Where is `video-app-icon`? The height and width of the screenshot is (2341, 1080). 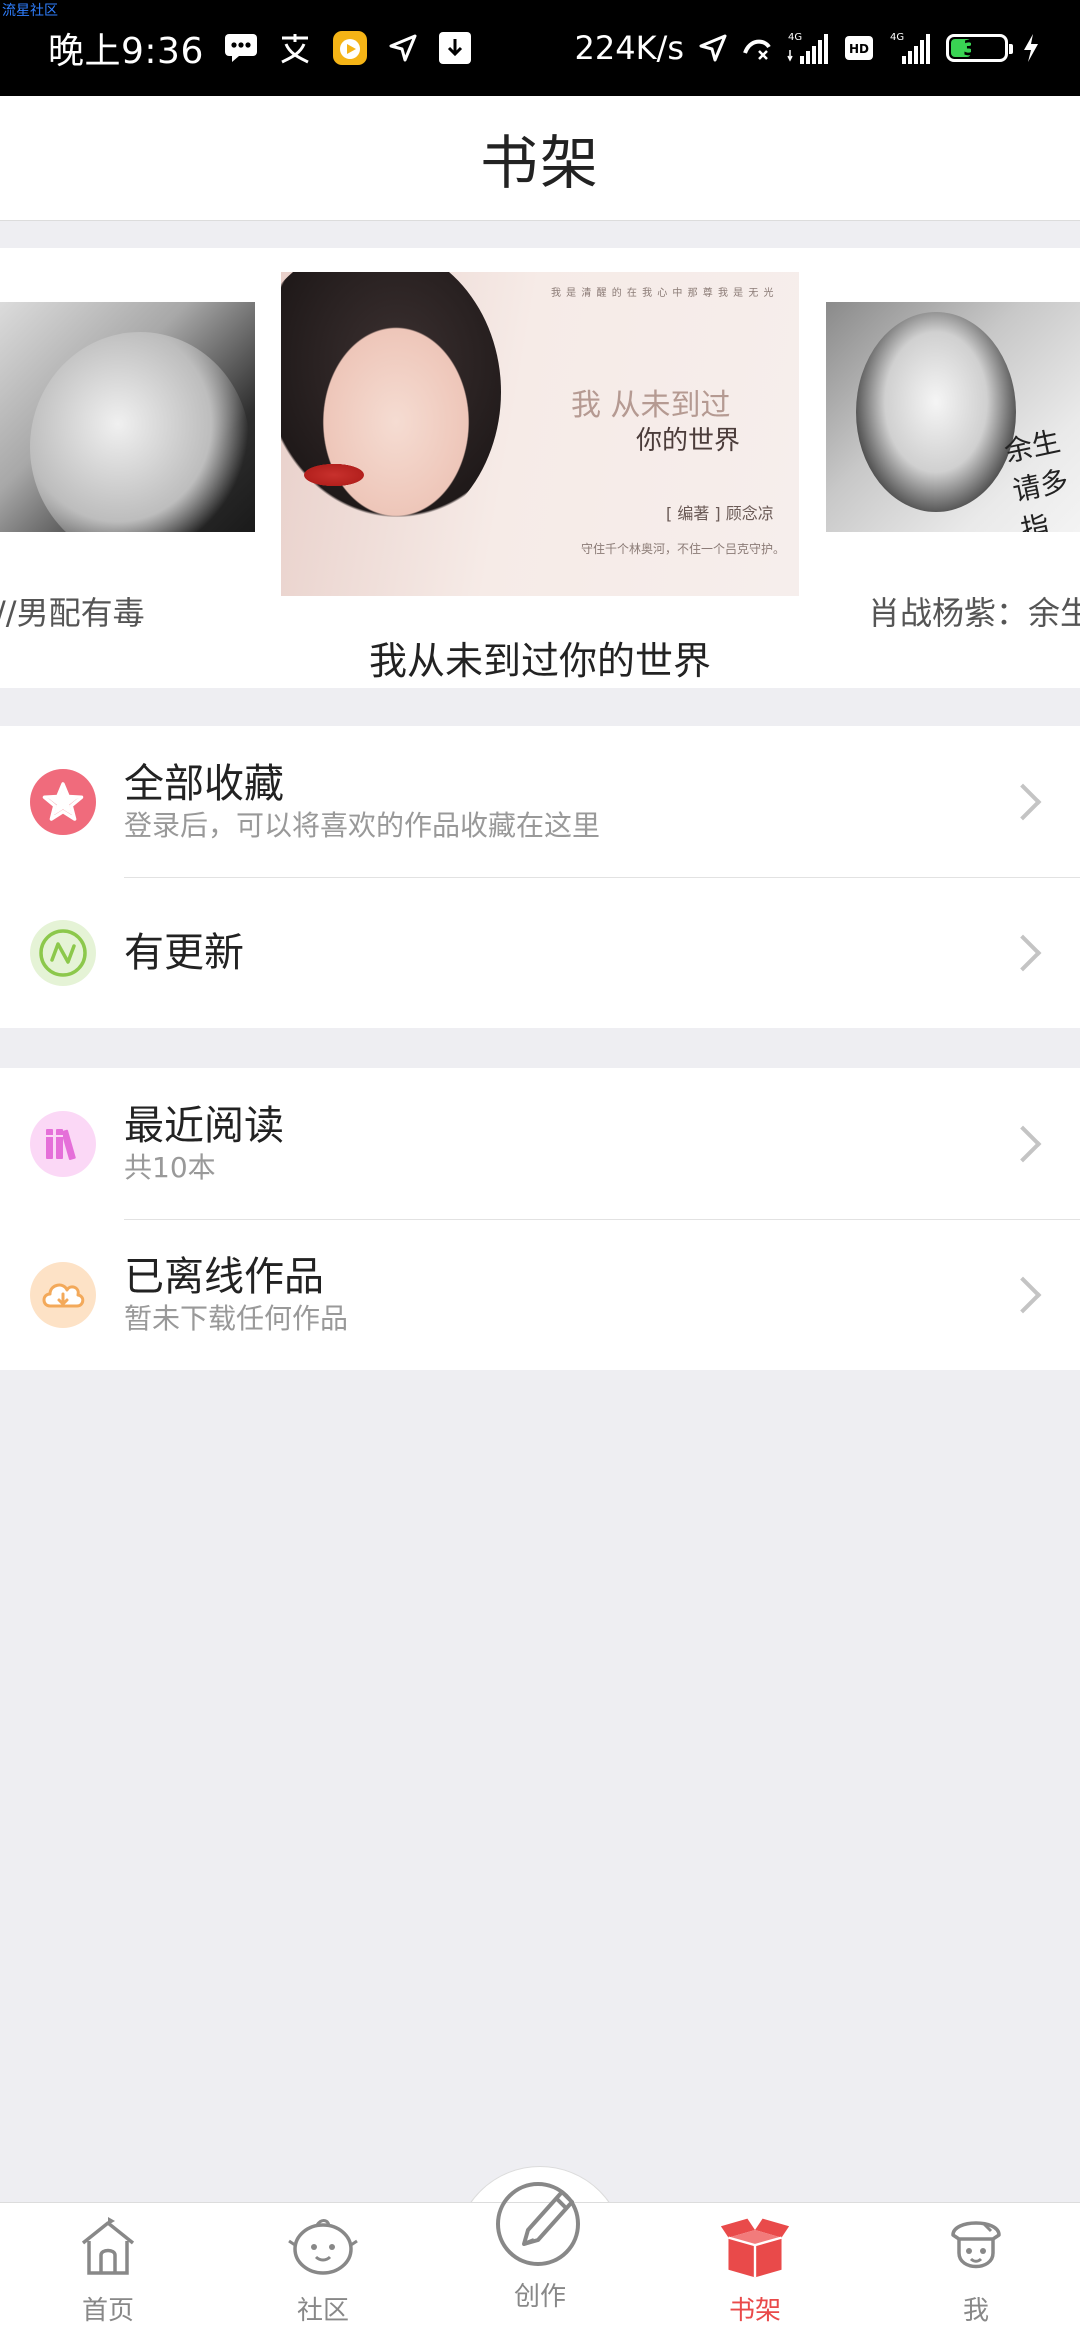
video-app-icon is located at coordinates (350, 48).